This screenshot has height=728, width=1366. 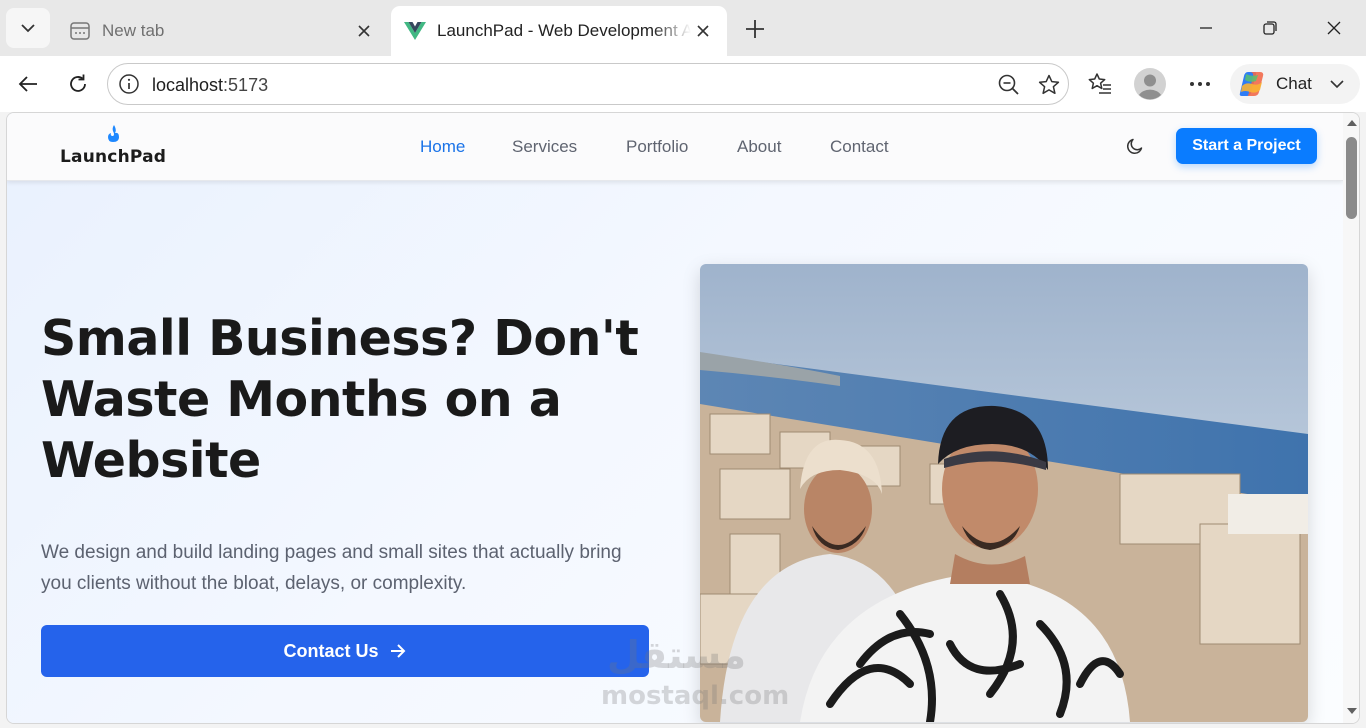 I want to click on contact-us-label: Contact Us, so click(x=331, y=650).